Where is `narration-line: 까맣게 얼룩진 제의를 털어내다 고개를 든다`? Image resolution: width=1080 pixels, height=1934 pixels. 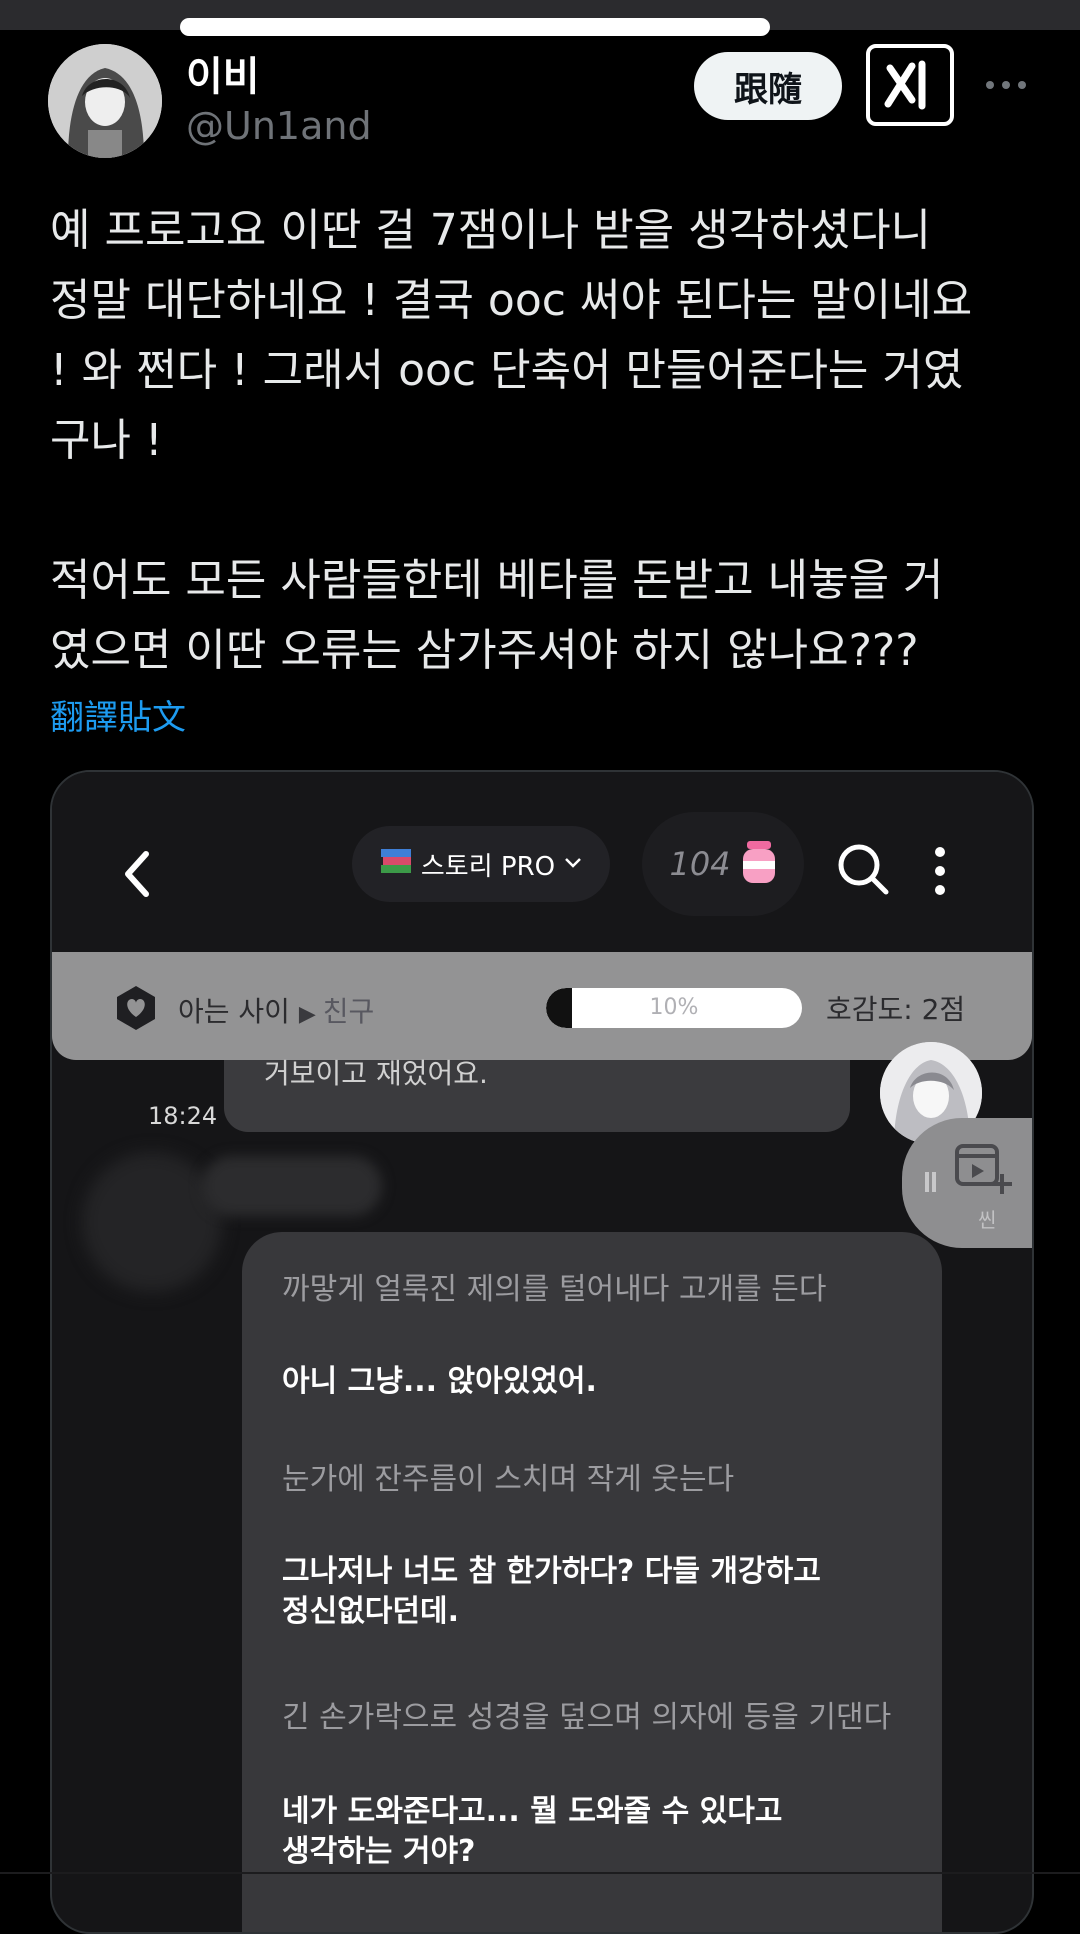 narration-line: 까맣게 얼룩진 제의를 털어내다 고개를 든다 is located at coordinates (554, 1289).